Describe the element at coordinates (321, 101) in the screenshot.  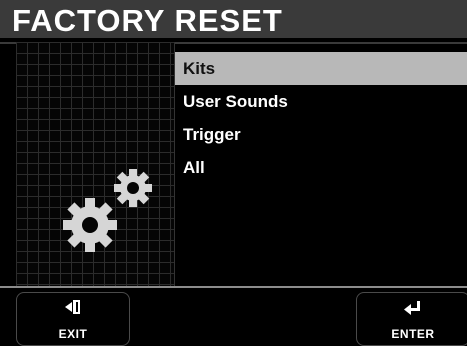
I see `menu-item-user-sounds: User Sounds` at that location.